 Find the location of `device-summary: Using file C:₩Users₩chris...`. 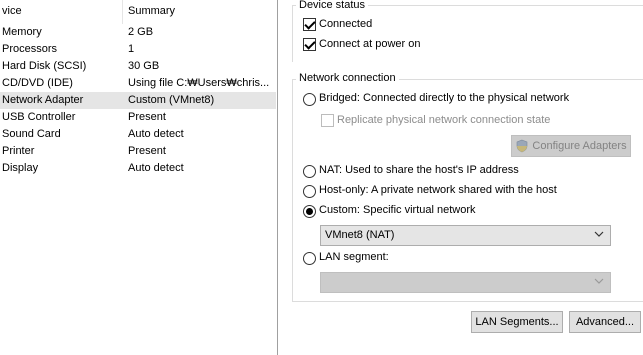

device-summary: Using file C:₩Users₩chris... is located at coordinates (199, 83).